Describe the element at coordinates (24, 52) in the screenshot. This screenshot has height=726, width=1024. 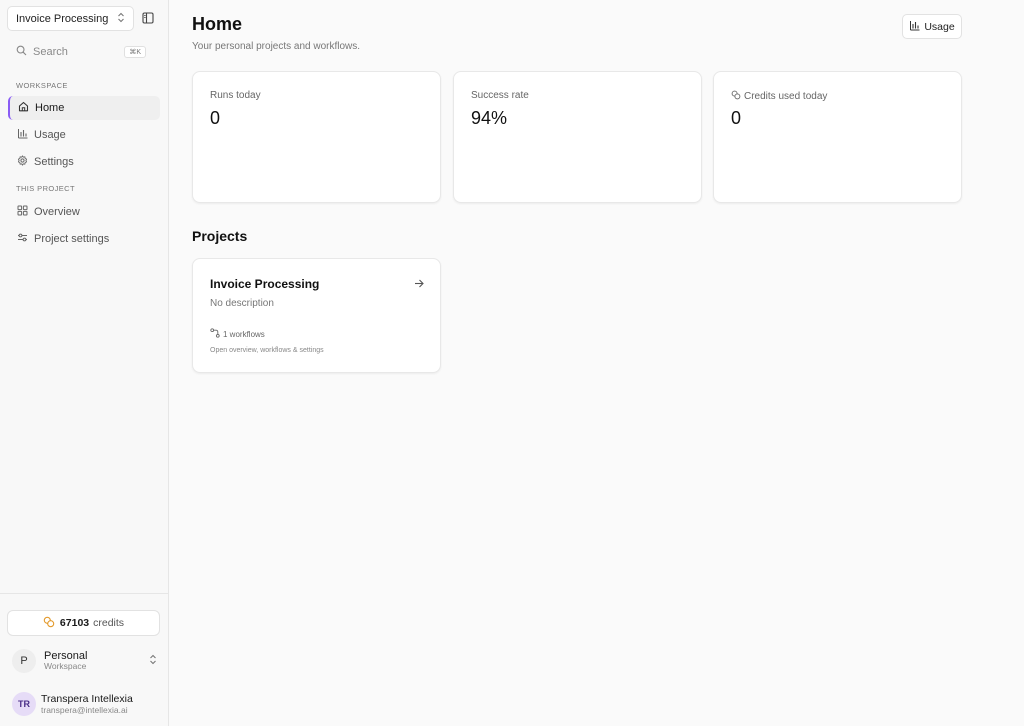
I see `search-icon` at that location.